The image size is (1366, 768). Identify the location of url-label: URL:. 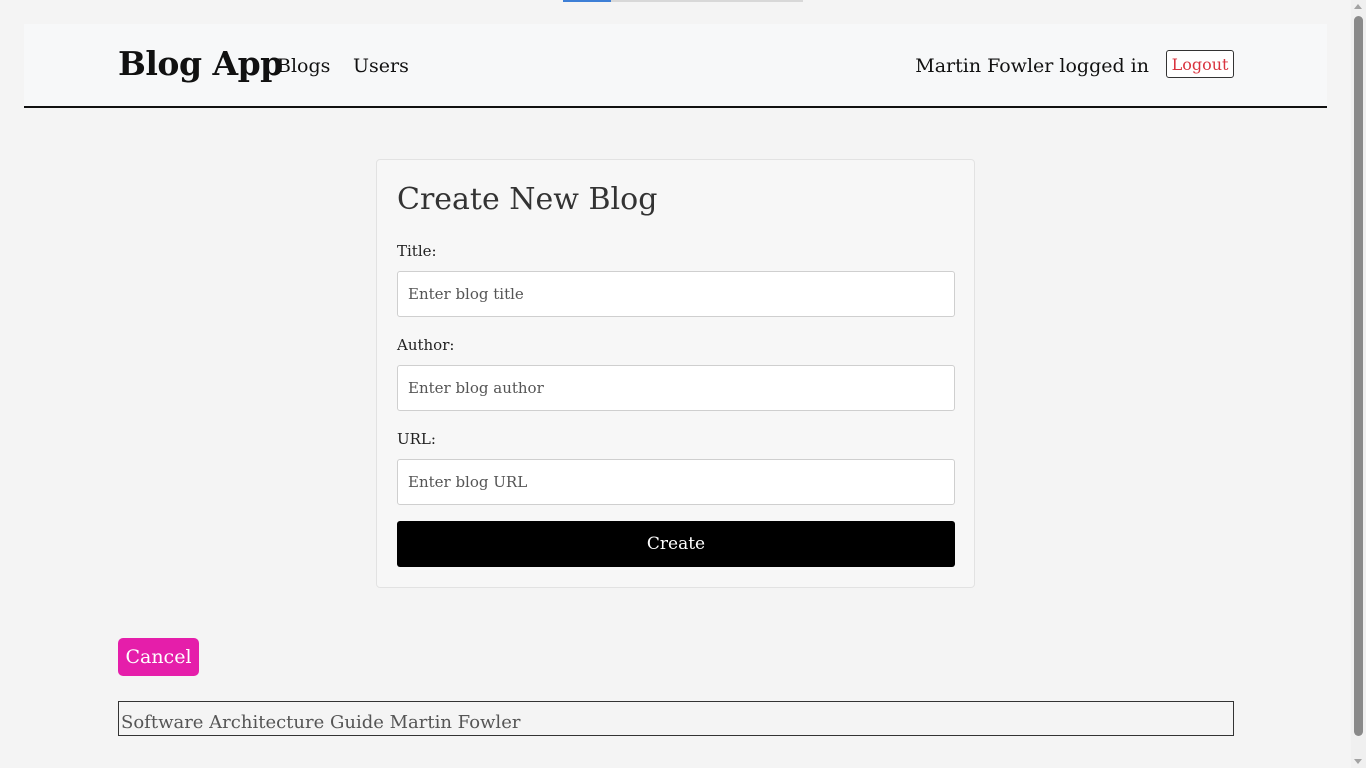
(416, 439).